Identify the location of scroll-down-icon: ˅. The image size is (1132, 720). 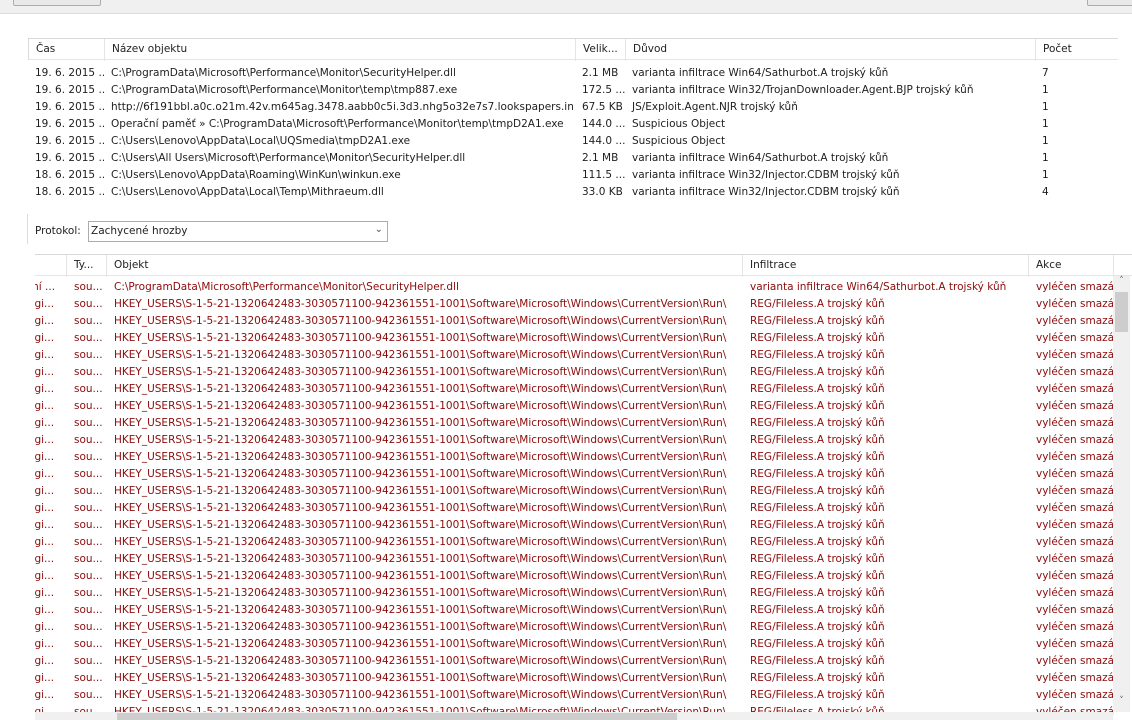
(1121, 704).